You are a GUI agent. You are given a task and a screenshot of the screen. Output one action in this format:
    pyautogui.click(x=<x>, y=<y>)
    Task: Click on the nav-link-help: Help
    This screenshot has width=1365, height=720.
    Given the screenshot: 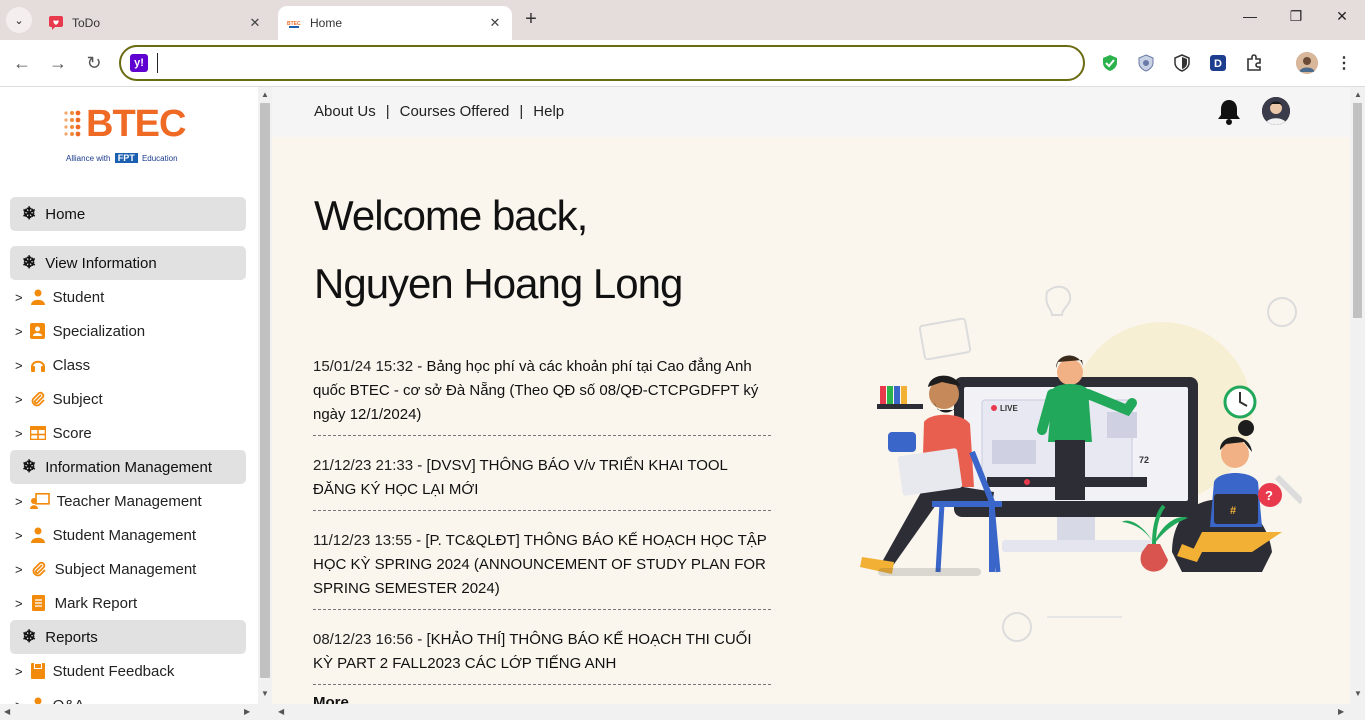 What is the action you would take?
    pyautogui.click(x=548, y=111)
    